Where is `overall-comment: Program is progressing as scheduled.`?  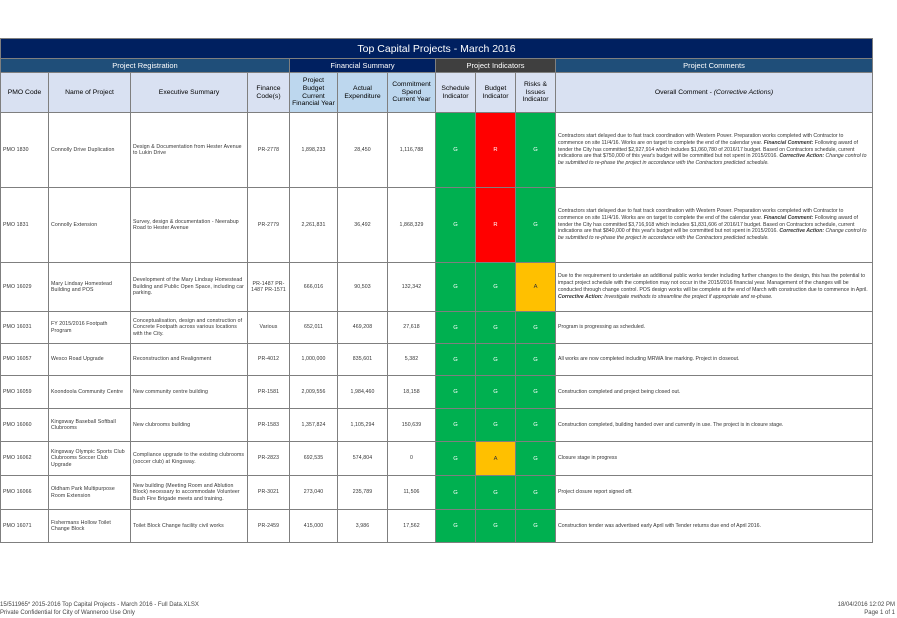 overall-comment: Program is progressing as scheduled. is located at coordinates (714, 327).